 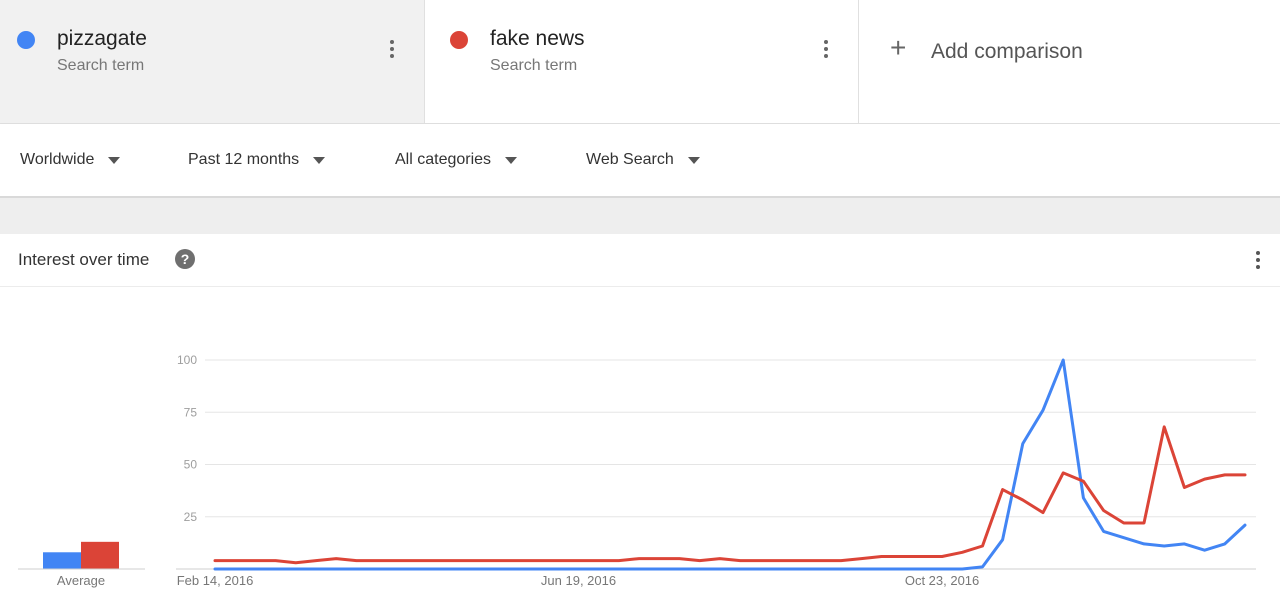 What do you see at coordinates (191, 517) in the screenshot?
I see `y-tick-label: 25` at bounding box center [191, 517].